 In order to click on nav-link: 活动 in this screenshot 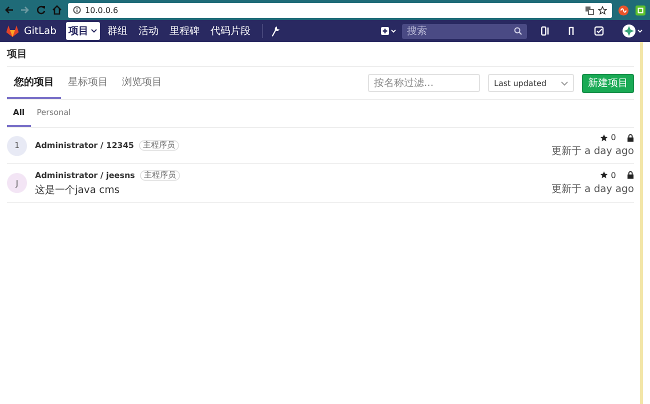, I will do `click(149, 31)`.